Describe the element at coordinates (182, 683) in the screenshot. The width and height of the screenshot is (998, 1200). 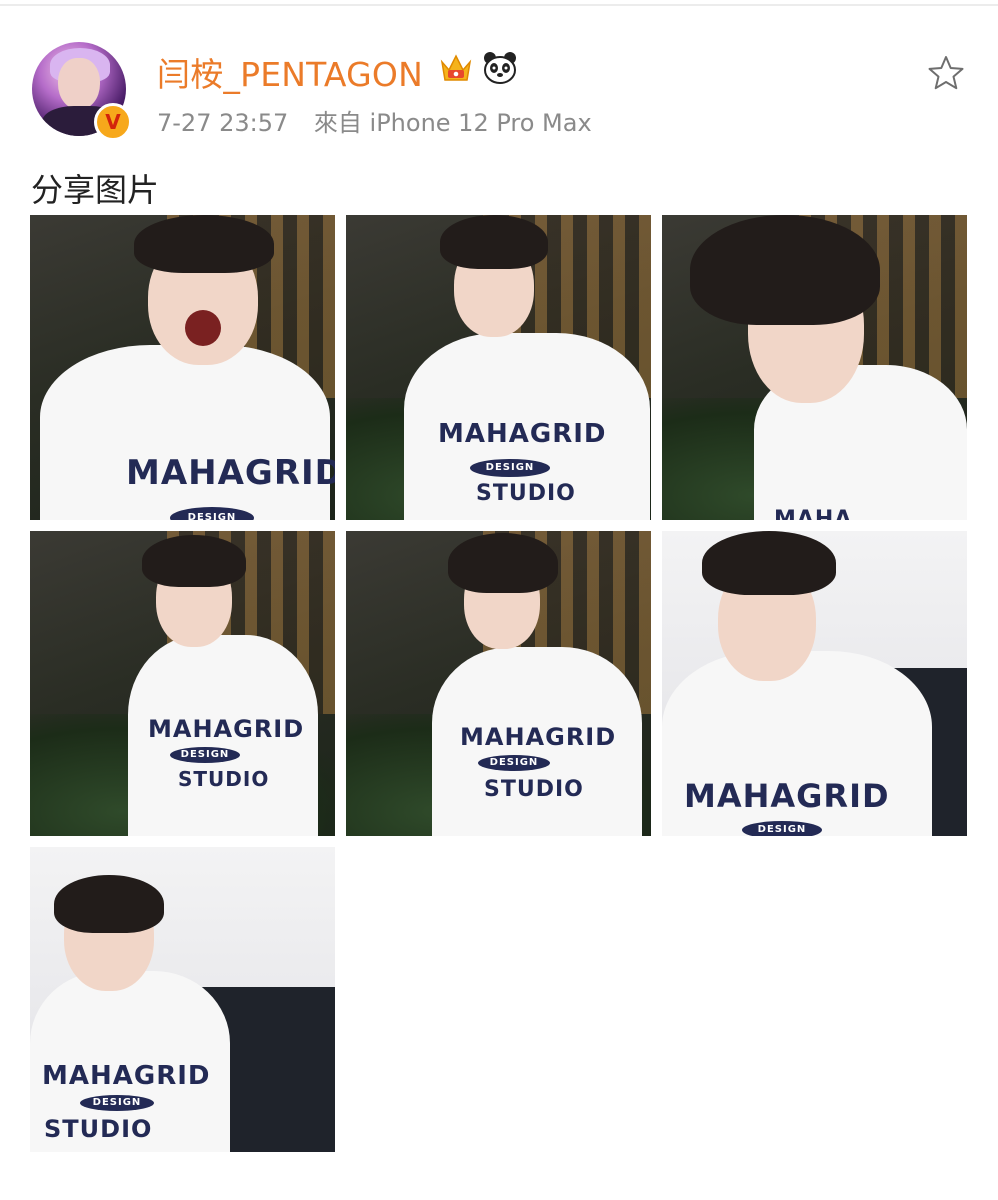
I see `photo-4: MAHAGRID DESIGN STUDIO` at that location.